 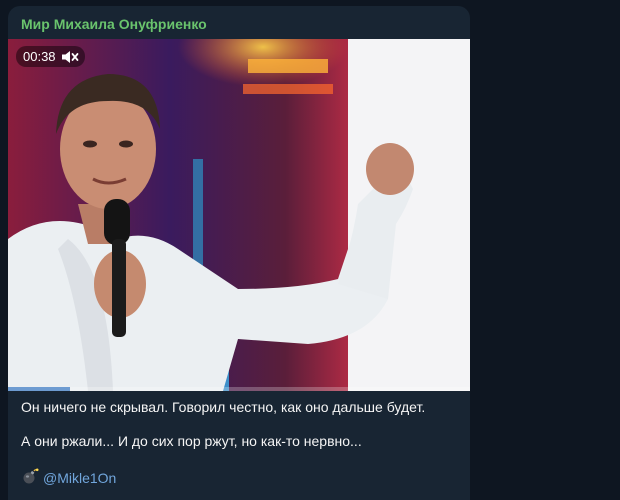 What do you see at coordinates (39, 56) in the screenshot?
I see `video-duration: 00:38` at bounding box center [39, 56].